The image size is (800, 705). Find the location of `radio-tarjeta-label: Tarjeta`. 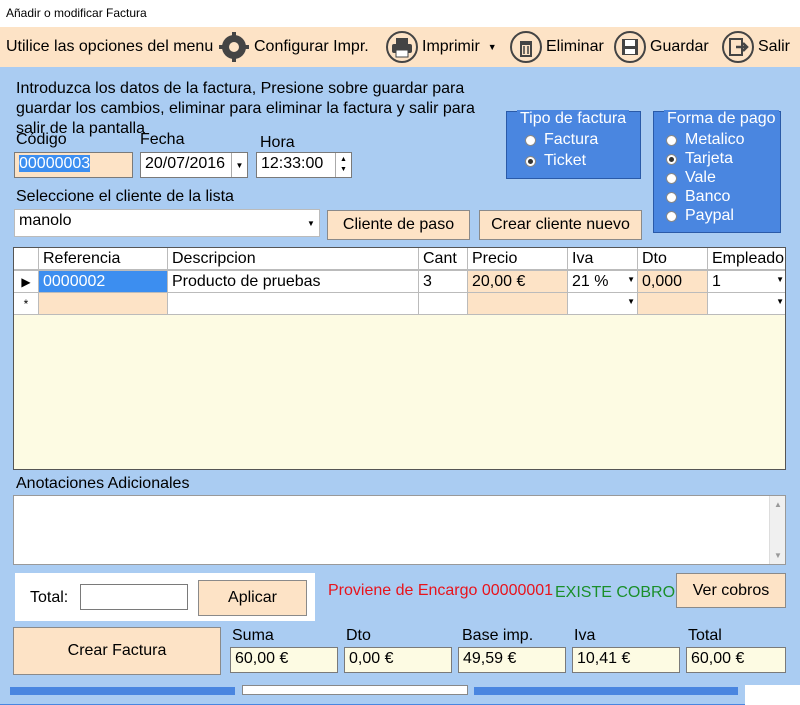

radio-tarjeta-label: Tarjeta is located at coordinates (709, 158).